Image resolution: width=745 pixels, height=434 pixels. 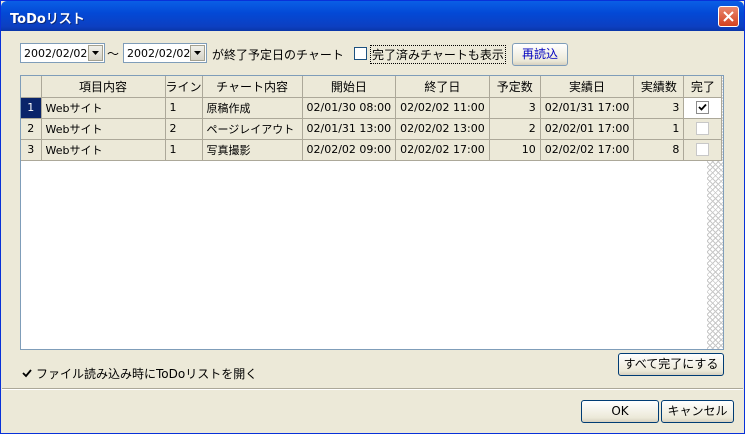 What do you see at coordinates (159, 53) in the screenshot?
I see `end-date-value: 2002/02/02` at bounding box center [159, 53].